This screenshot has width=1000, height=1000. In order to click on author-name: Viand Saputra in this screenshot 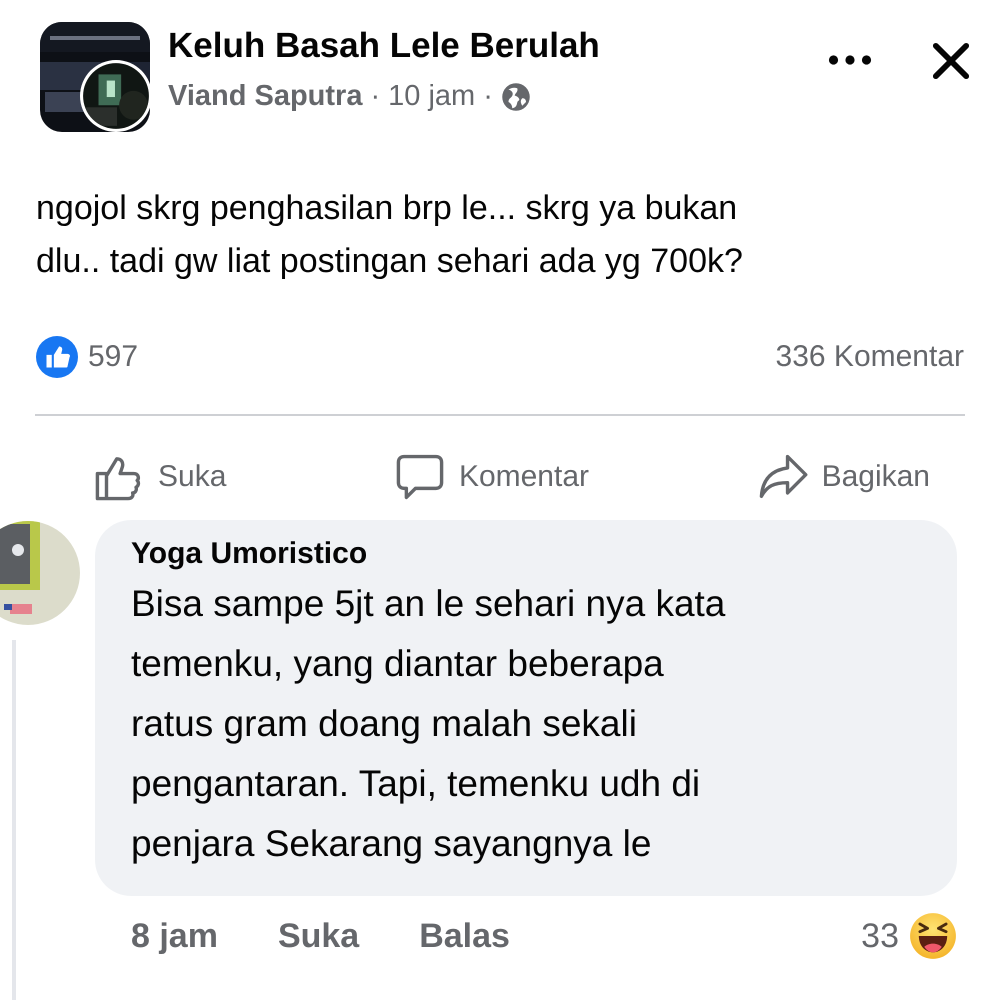, I will do `click(265, 96)`.